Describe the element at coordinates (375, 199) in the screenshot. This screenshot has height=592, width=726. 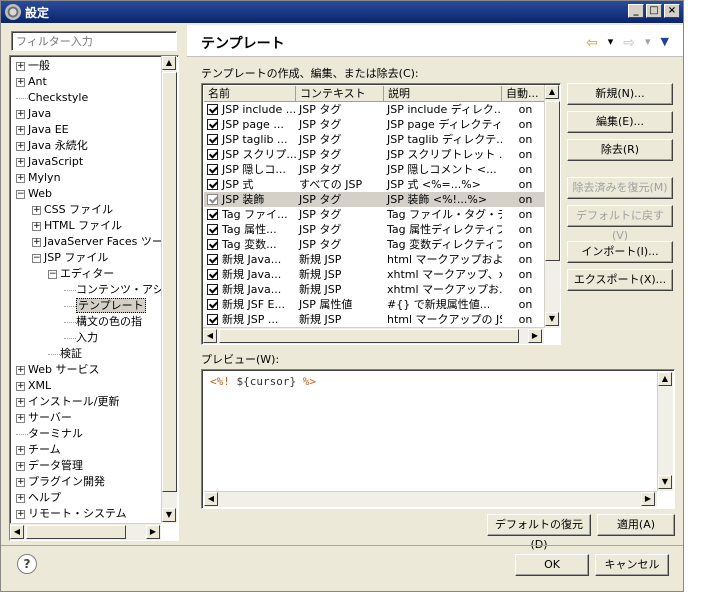
I see `table-row: JSP 装飾 JSP タグ JSP 装飾 <%!...%> on` at that location.